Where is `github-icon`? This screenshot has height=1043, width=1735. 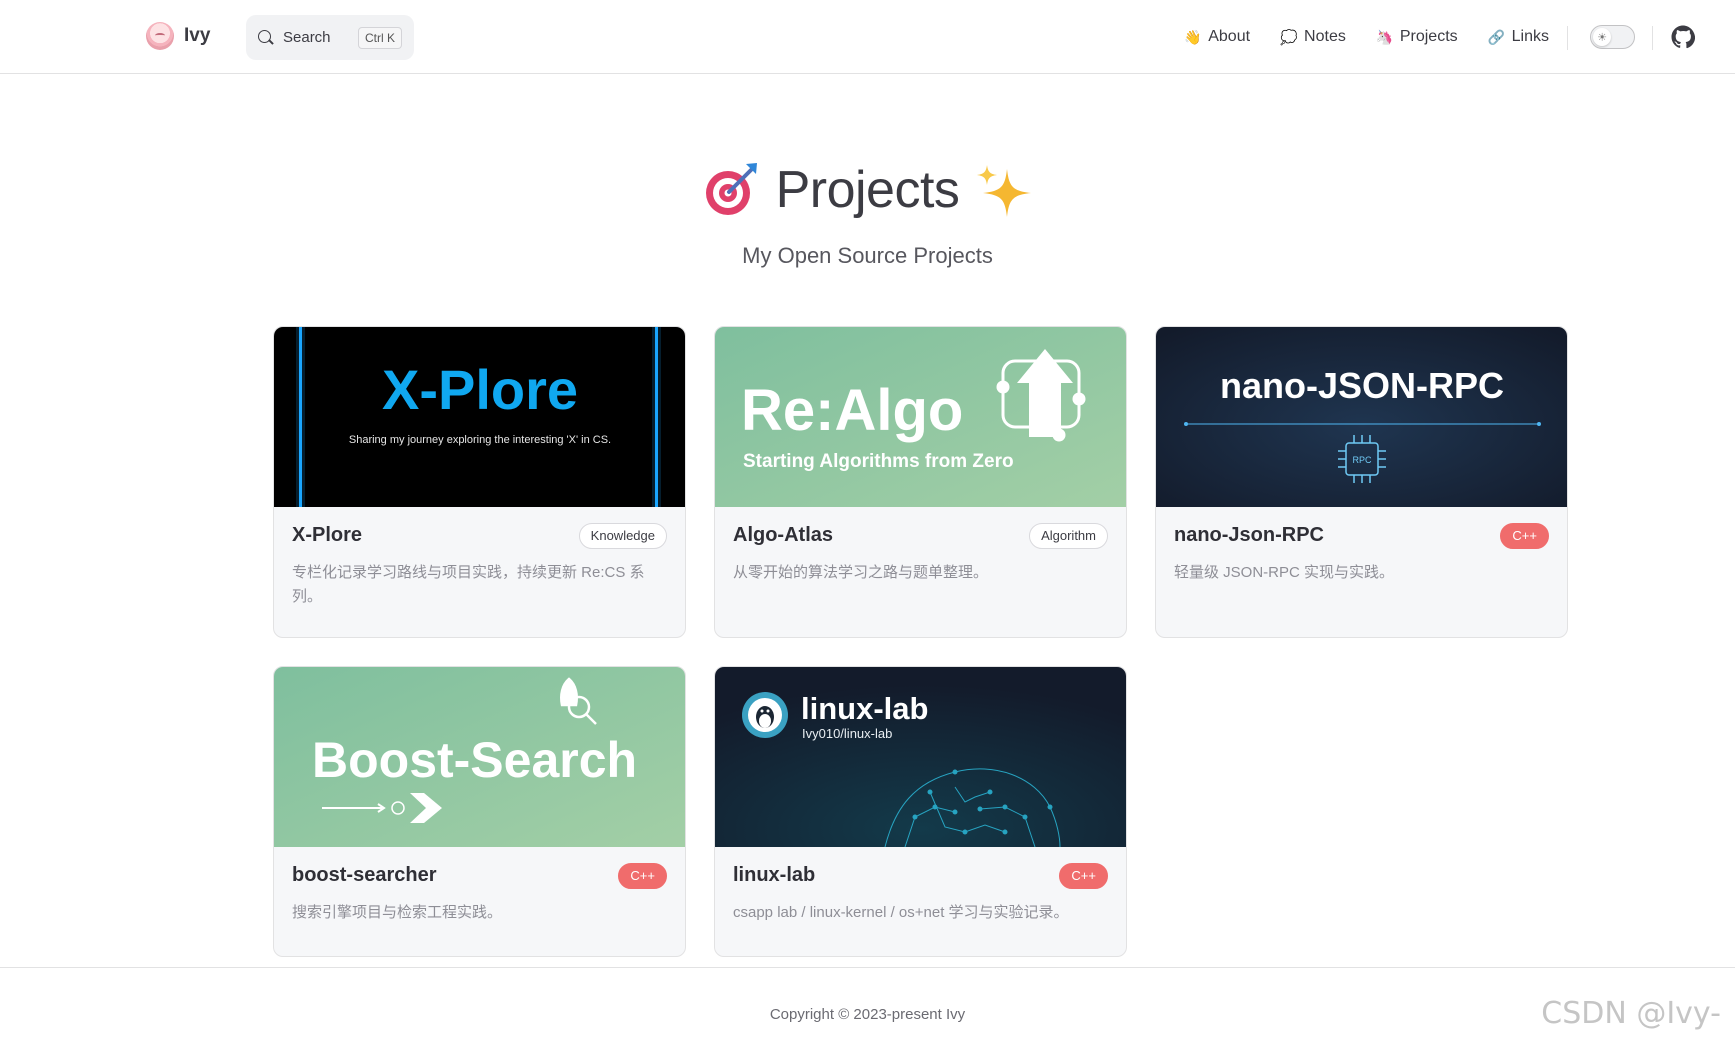 github-icon is located at coordinates (1683, 37).